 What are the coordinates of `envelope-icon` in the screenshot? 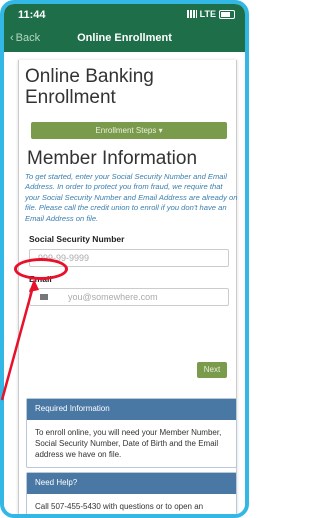 It's located at (44, 297).